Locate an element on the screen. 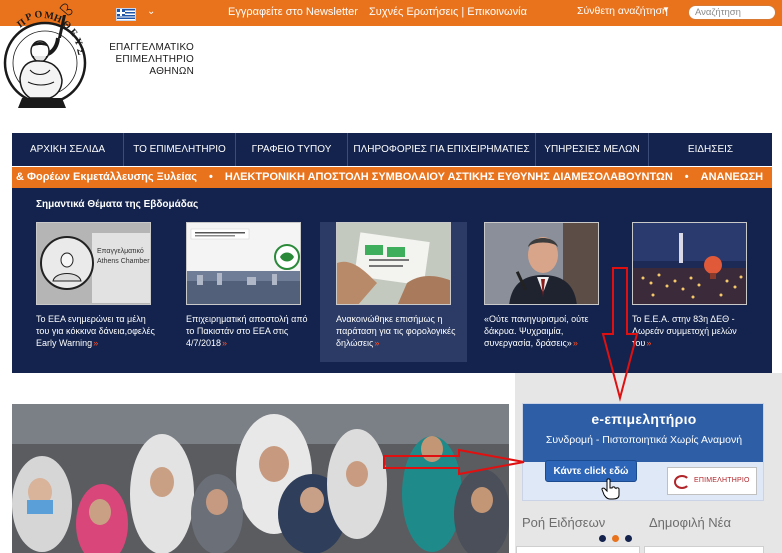  chevron-down-icon: ⌄ is located at coordinates (151, 11).